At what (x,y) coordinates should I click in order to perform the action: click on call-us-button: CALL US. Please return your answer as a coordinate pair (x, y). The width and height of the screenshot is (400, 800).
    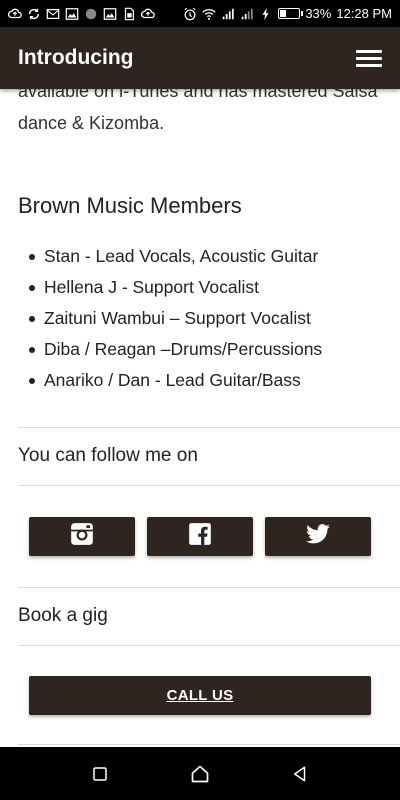
    Looking at the image, I should click on (200, 695).